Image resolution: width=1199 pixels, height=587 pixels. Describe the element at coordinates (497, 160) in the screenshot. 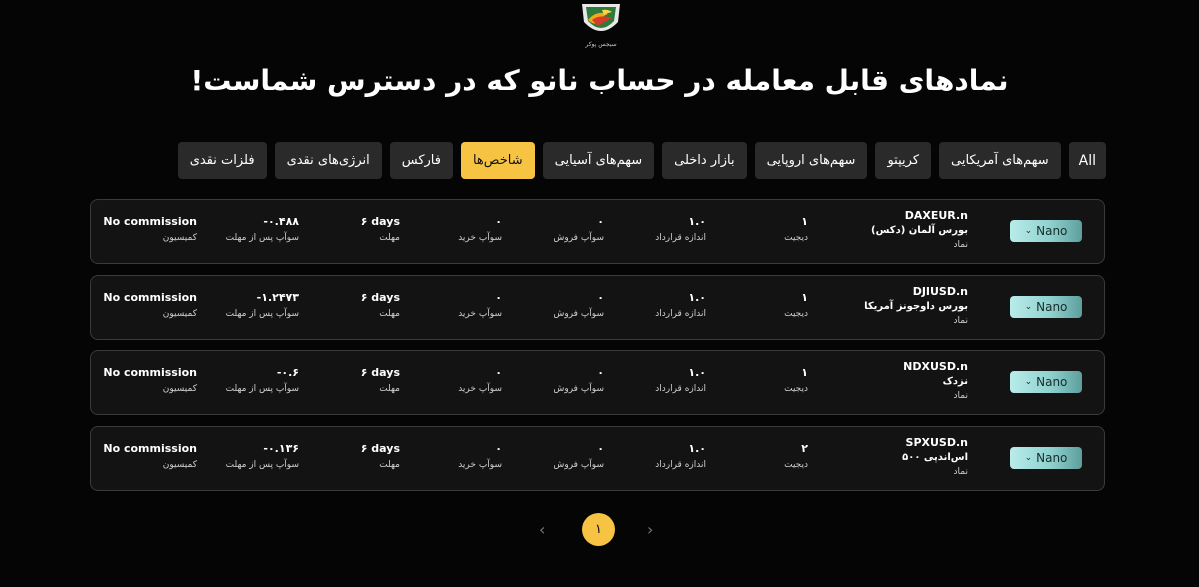

I see `tab-indices: شاخص‌ها` at that location.